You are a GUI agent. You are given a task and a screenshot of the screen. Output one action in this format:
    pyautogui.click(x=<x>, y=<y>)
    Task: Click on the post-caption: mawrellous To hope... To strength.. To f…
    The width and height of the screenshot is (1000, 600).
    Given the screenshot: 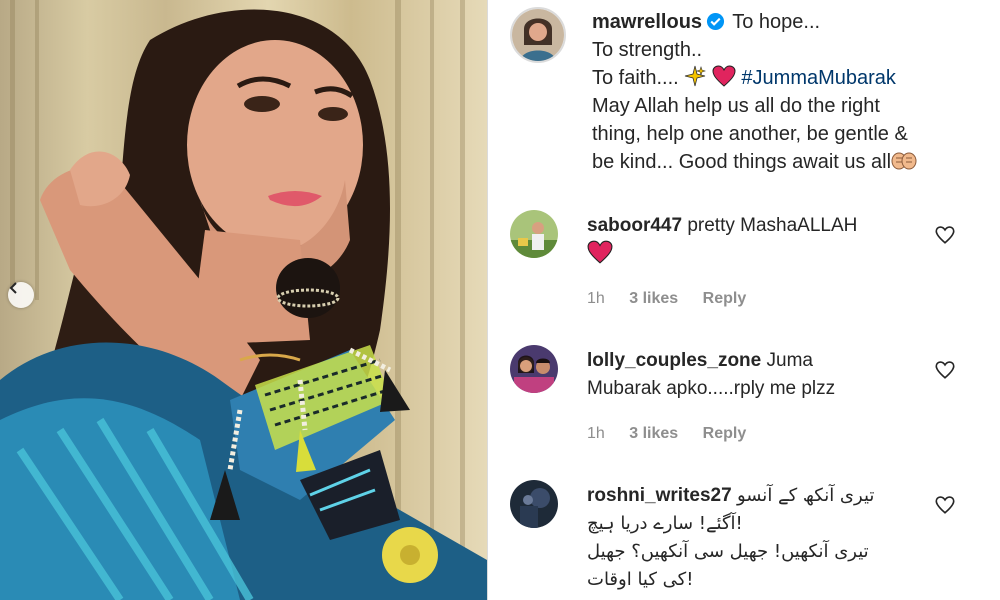 What is the action you would take?
    pyautogui.click(x=787, y=92)
    